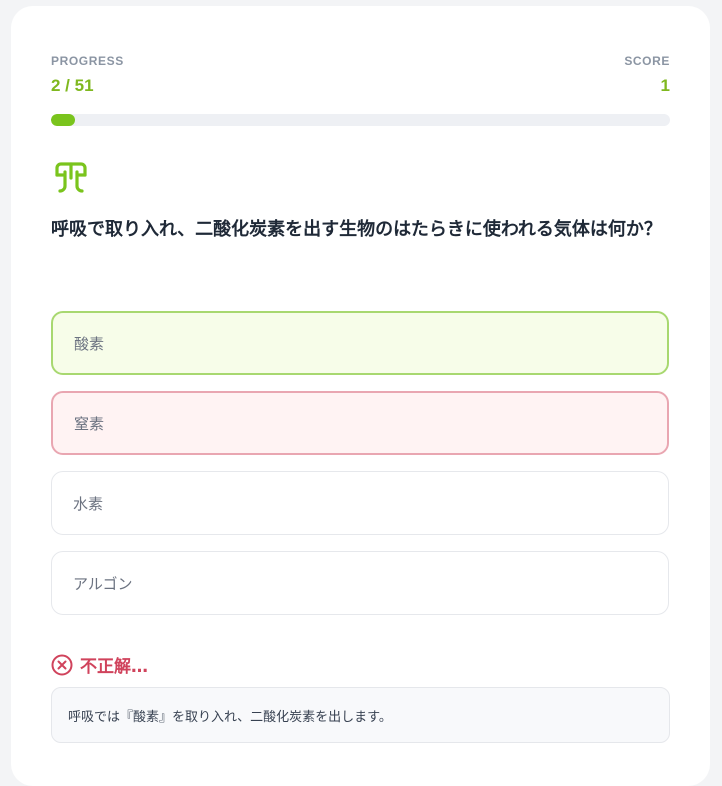 The width and height of the screenshot is (722, 786). Describe the element at coordinates (62, 665) in the screenshot. I see `x-circle-icon` at that location.